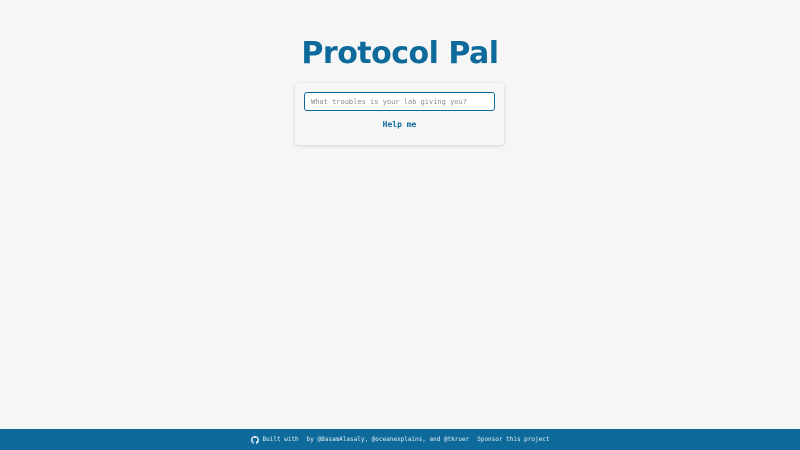  Describe the element at coordinates (280, 439) in the screenshot. I see `built-with-text: Built with` at that location.